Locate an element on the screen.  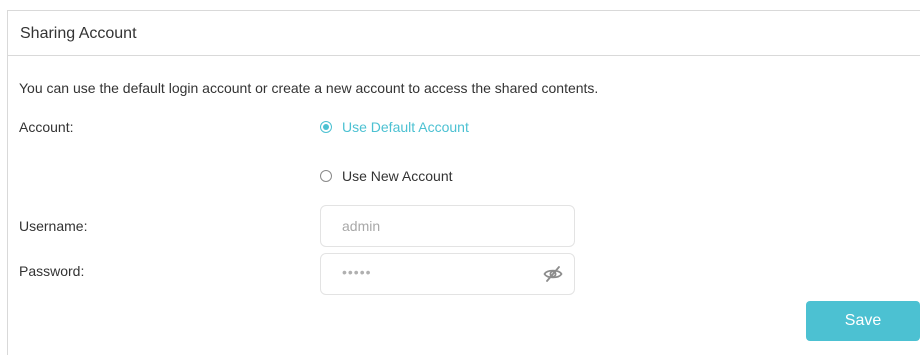
use-default-account-radio: Use Default Account is located at coordinates (394, 127).